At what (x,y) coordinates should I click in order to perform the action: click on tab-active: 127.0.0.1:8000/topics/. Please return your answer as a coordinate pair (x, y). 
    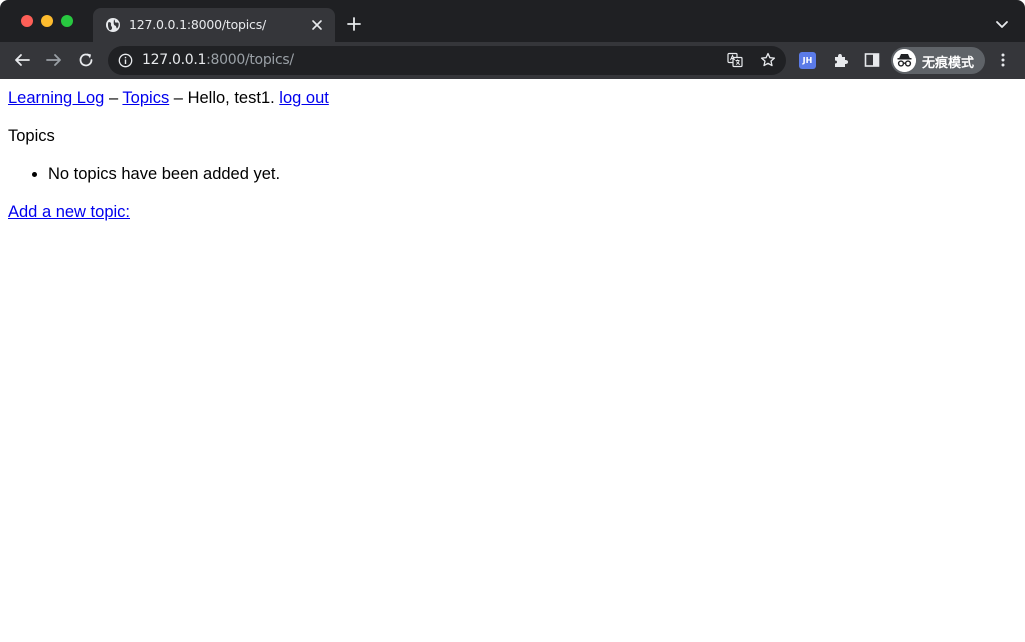
    Looking at the image, I should click on (214, 25).